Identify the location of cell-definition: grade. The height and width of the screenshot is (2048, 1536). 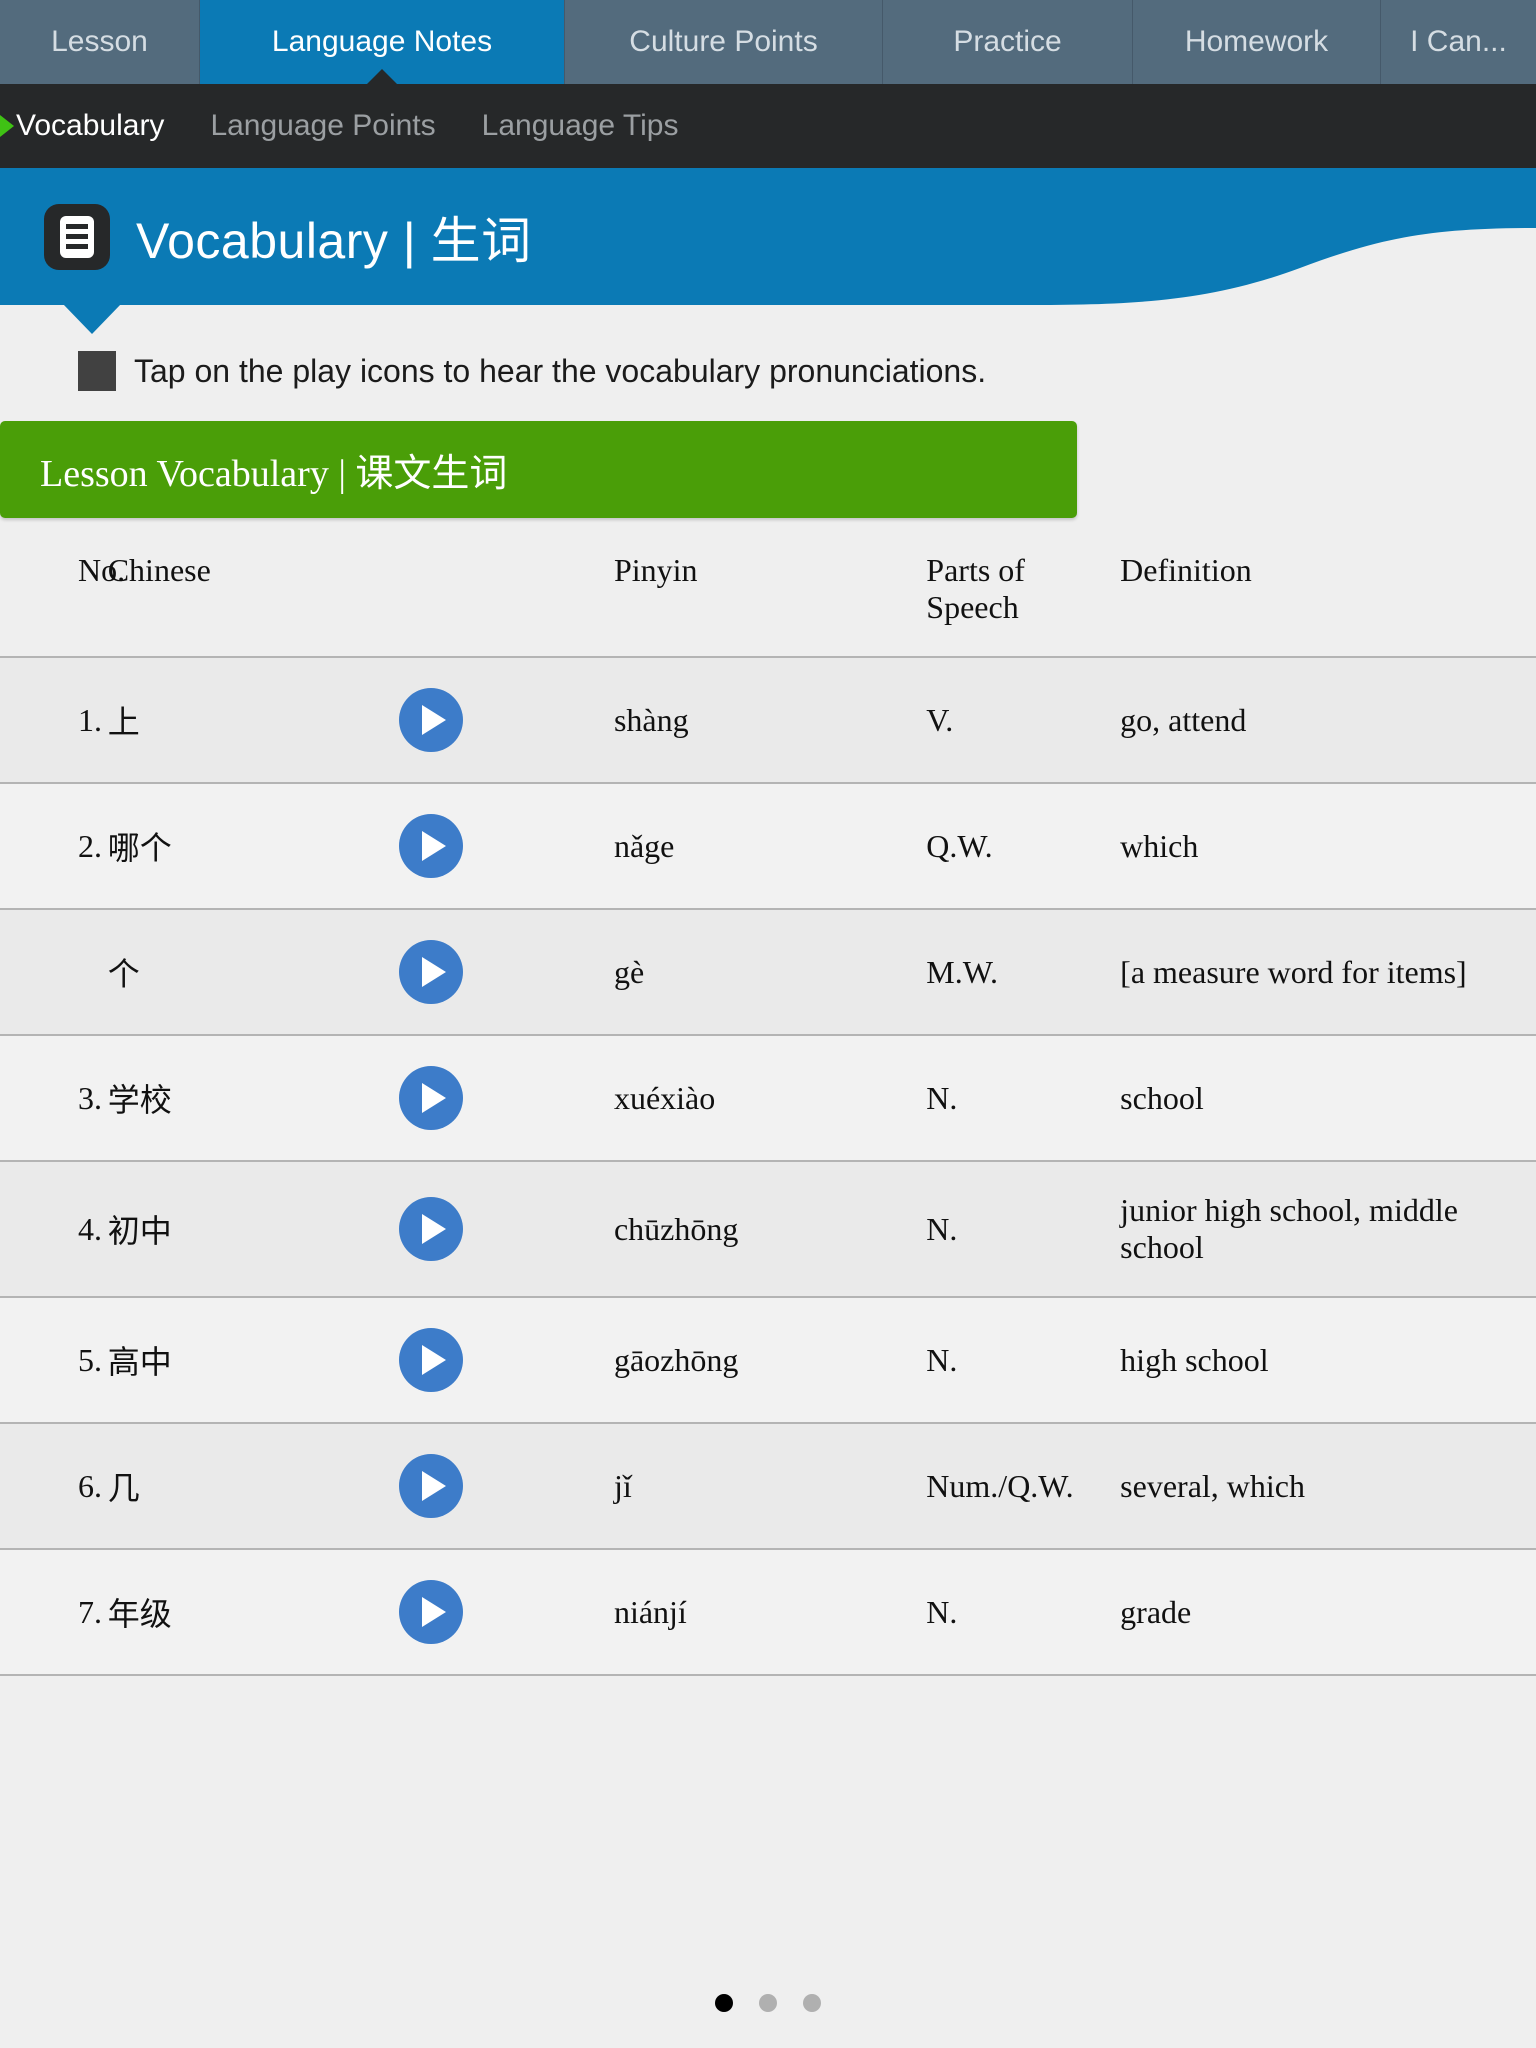
(1328, 1611).